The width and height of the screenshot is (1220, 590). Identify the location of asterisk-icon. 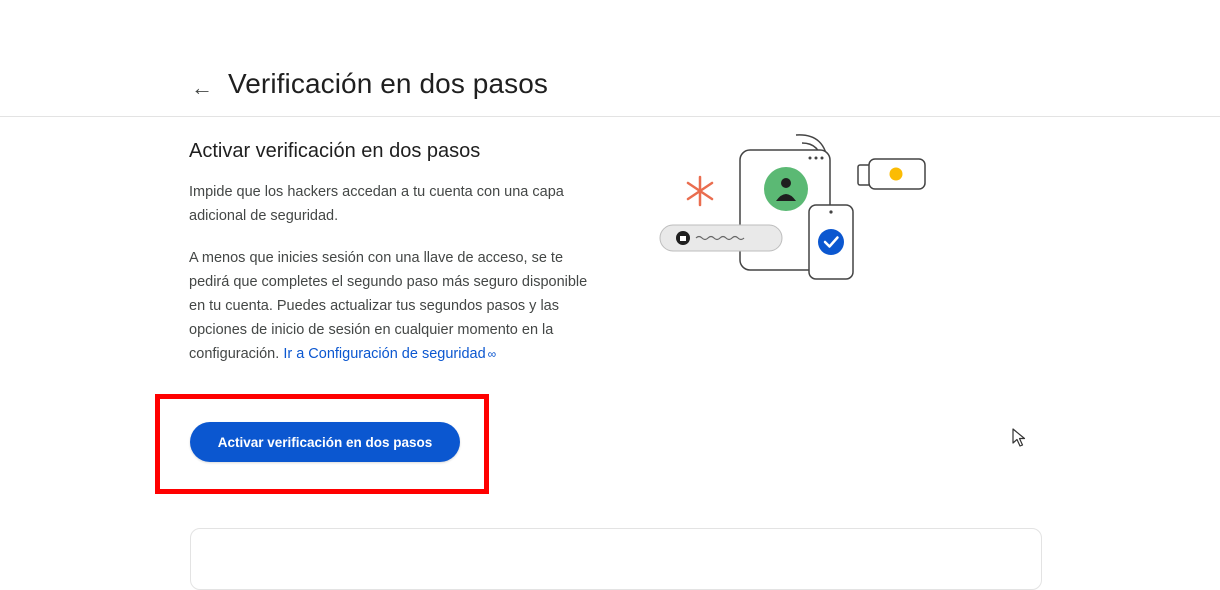
(700, 191).